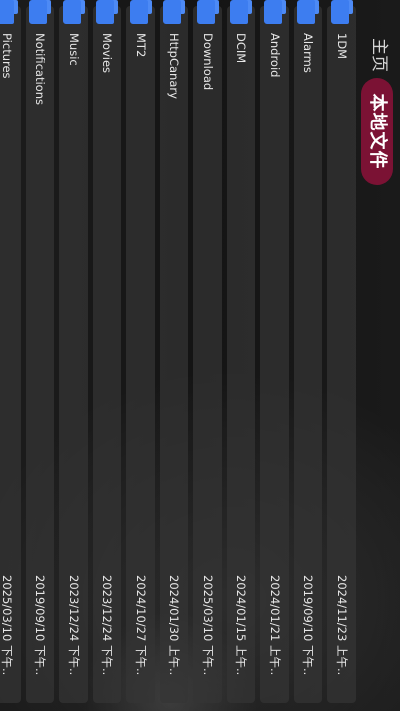  What do you see at coordinates (241, 355) in the screenshot?
I see `file-row: DCIM 2024/01/15 上午..` at bounding box center [241, 355].